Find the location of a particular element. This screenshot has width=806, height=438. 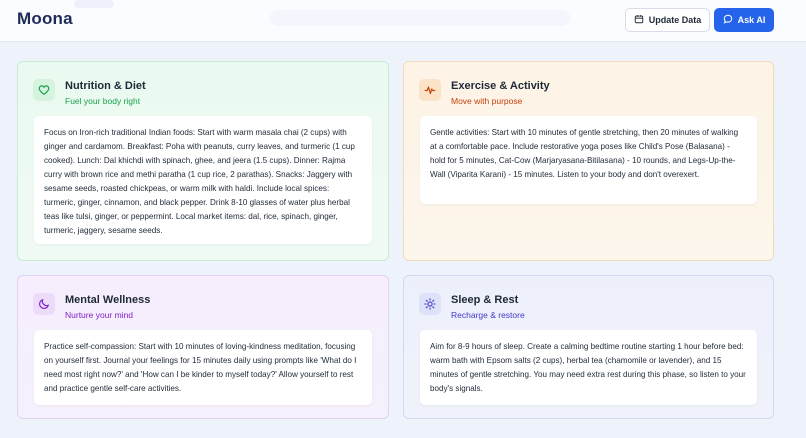

top-bar: Moona Update Data Ask AI is located at coordinates (403, 21).